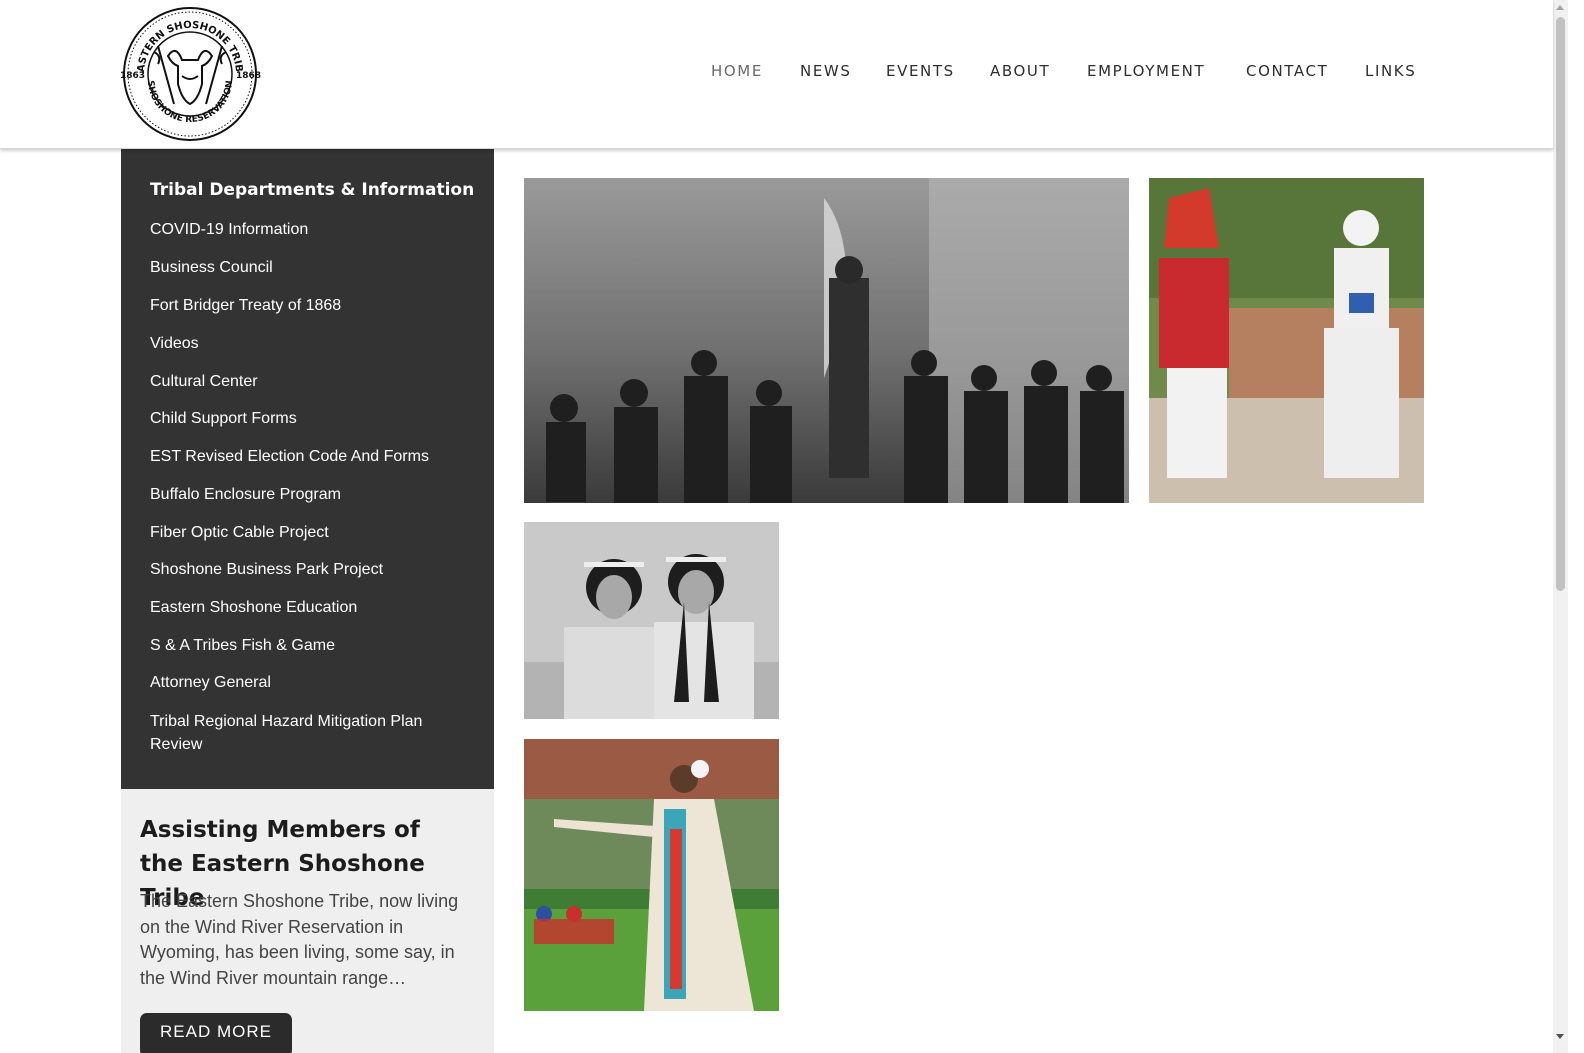  What do you see at coordinates (1560, 304) in the screenshot?
I see `scrollbar-thumb` at bounding box center [1560, 304].